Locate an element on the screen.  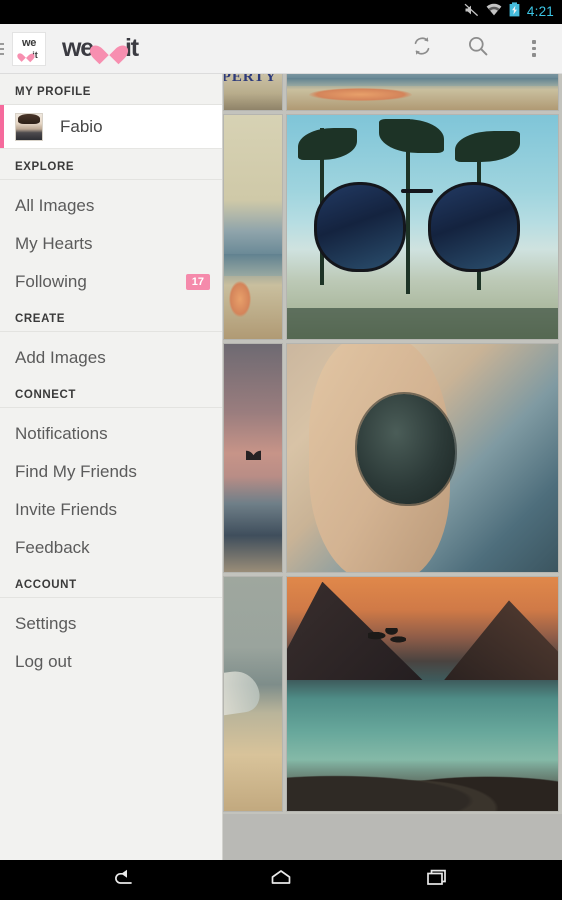
grid-item-baby-turtle-hand-photo is located at coordinates (422, 458).